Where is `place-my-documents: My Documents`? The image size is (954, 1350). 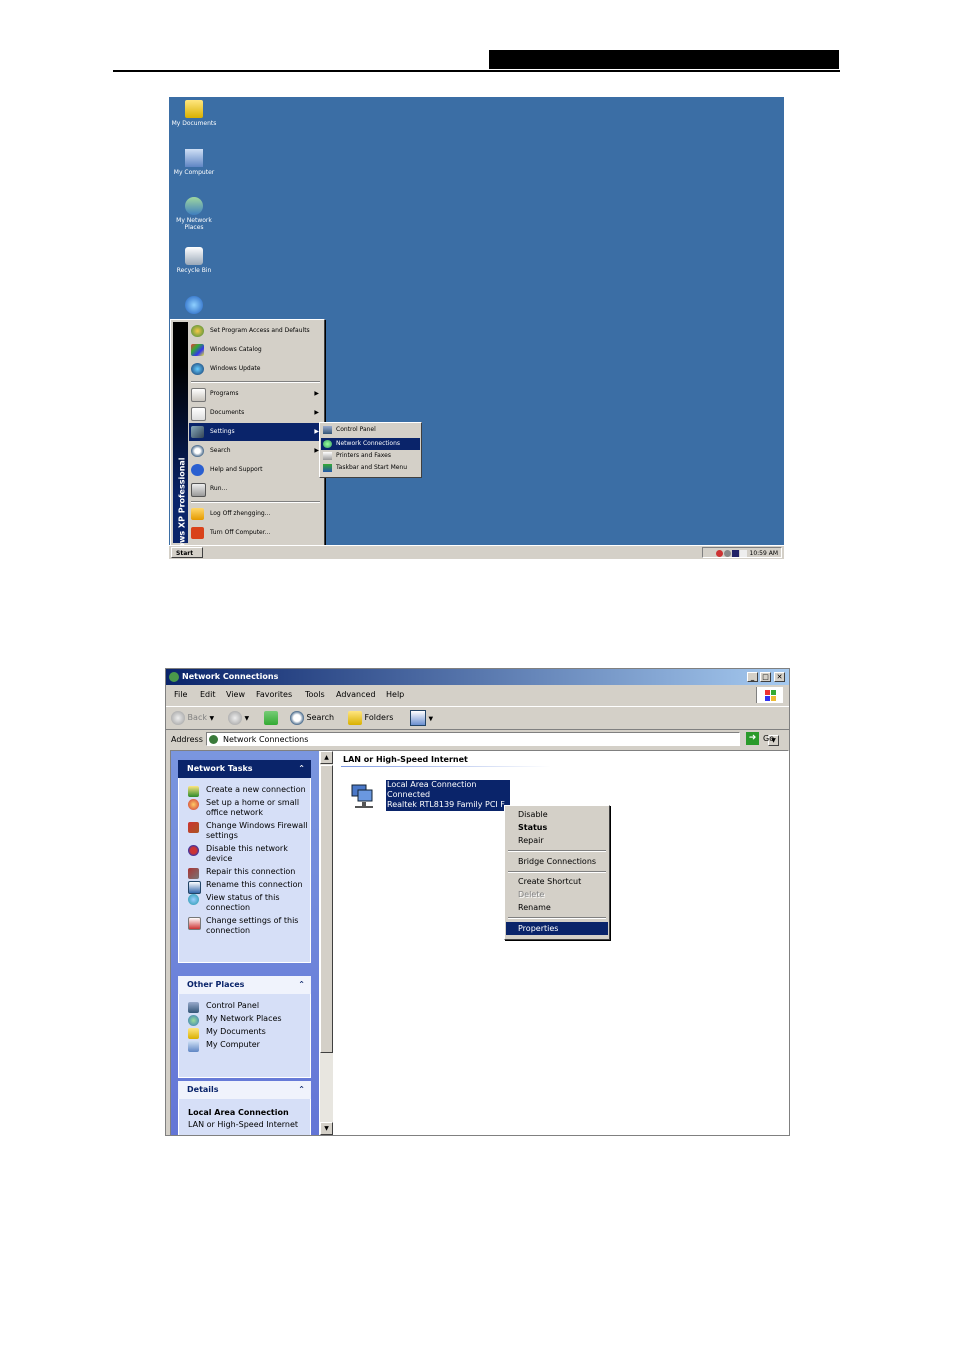
place-my-documents: My Documents is located at coordinates (244, 1033).